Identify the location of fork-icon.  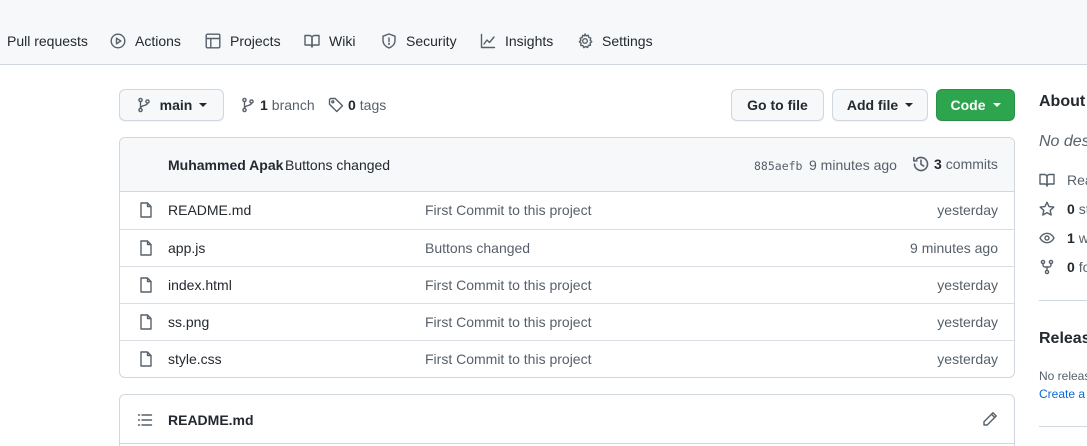
(1047, 267).